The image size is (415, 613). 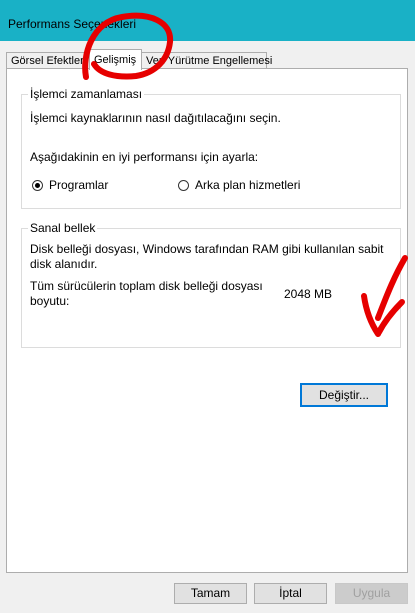 What do you see at coordinates (290, 593) in the screenshot?
I see `cancel-button: İptal` at bounding box center [290, 593].